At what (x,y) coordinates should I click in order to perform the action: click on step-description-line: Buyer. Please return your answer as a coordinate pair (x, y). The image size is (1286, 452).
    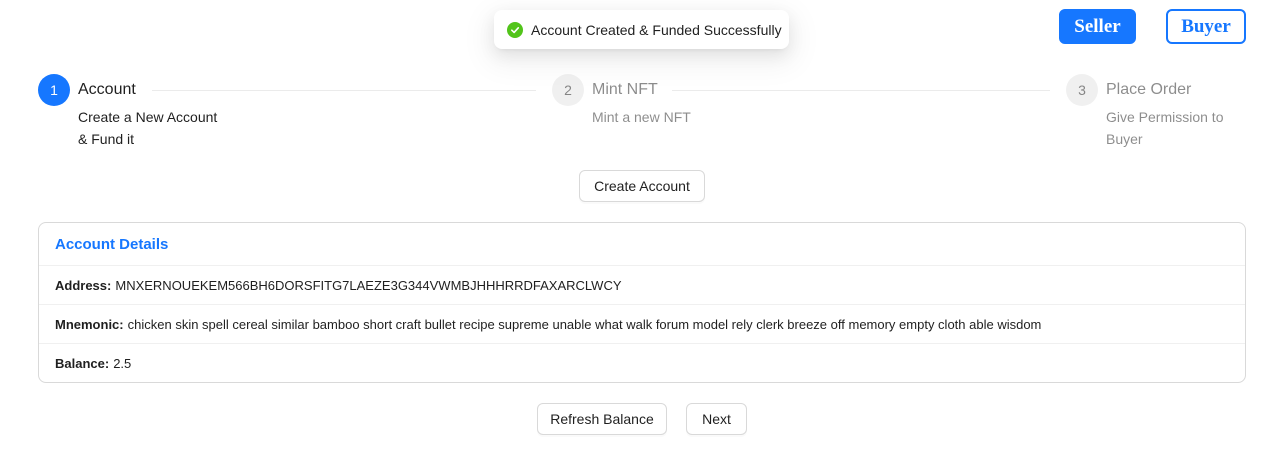
    Looking at the image, I should click on (1124, 139).